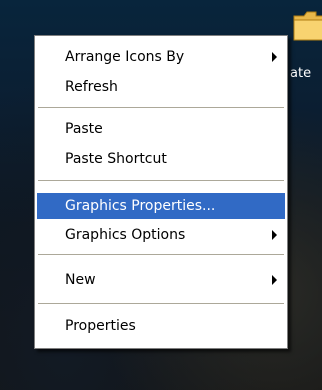 Image resolution: width=322 pixels, height=390 pixels. I want to click on folder-icon, so click(307, 26).